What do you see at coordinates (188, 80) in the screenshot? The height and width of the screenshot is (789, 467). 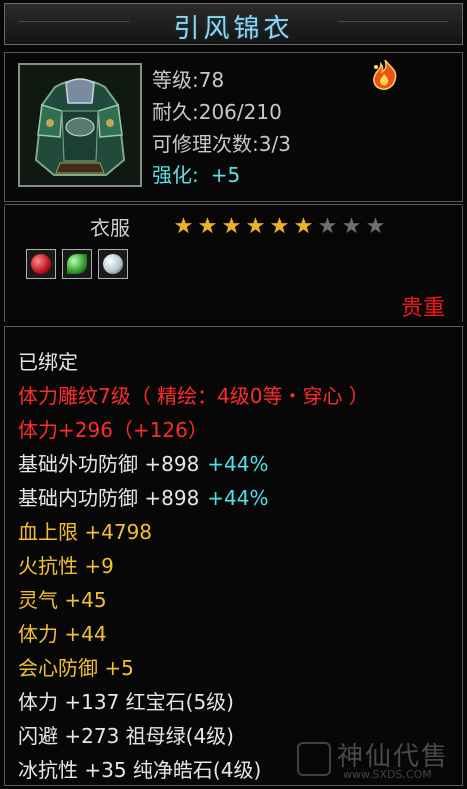 I see `item-level: 等级:78` at bounding box center [188, 80].